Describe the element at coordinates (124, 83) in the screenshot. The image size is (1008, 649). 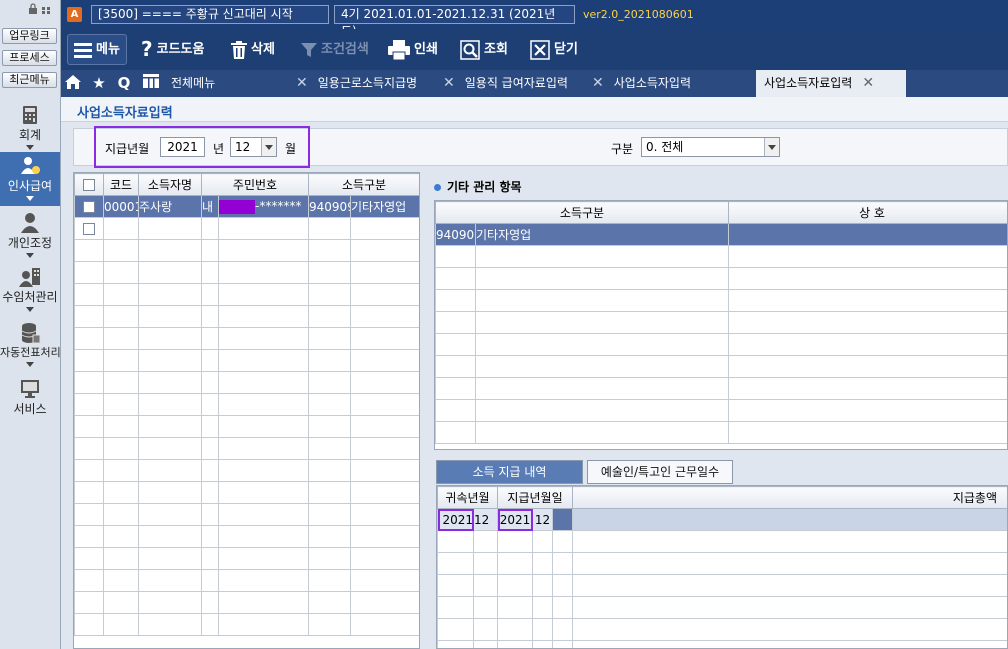
I see `quick-search-icon: Q` at that location.